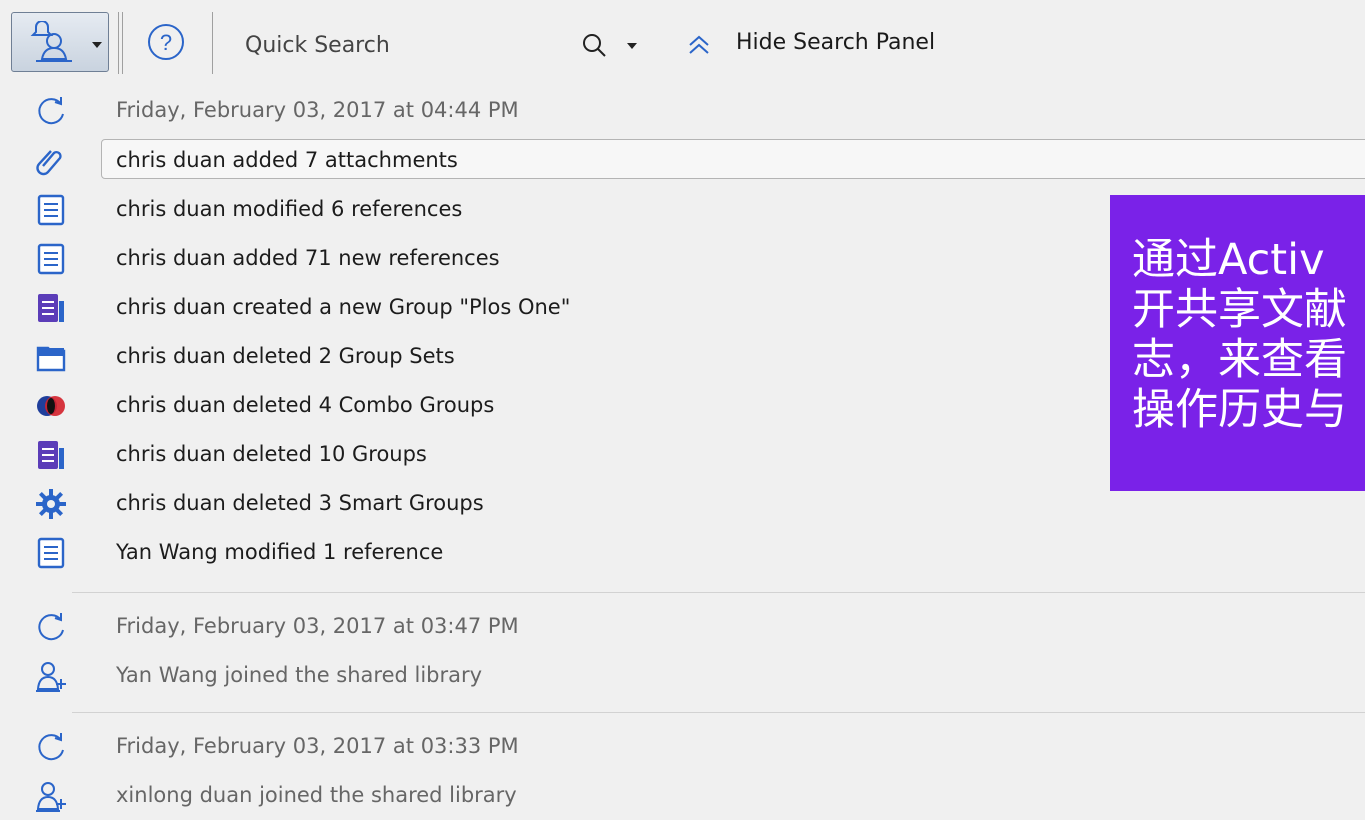 Image resolution: width=1365 pixels, height=820 pixels. Describe the element at coordinates (594, 47) in the screenshot. I see `search-icon` at that location.